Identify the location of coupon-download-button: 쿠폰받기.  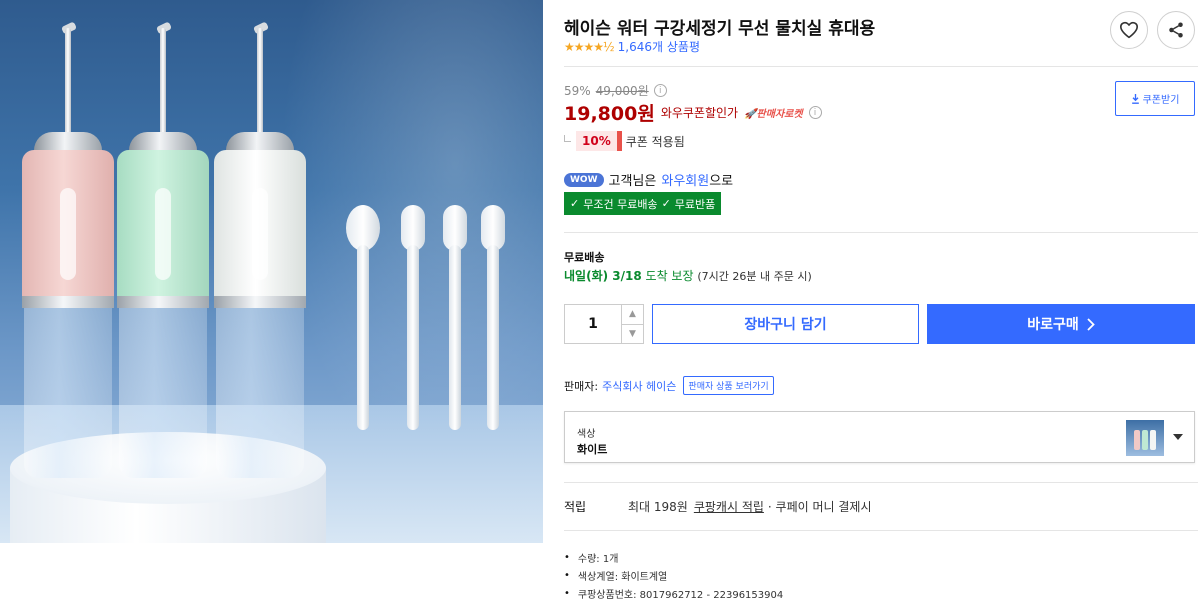
(1155, 98).